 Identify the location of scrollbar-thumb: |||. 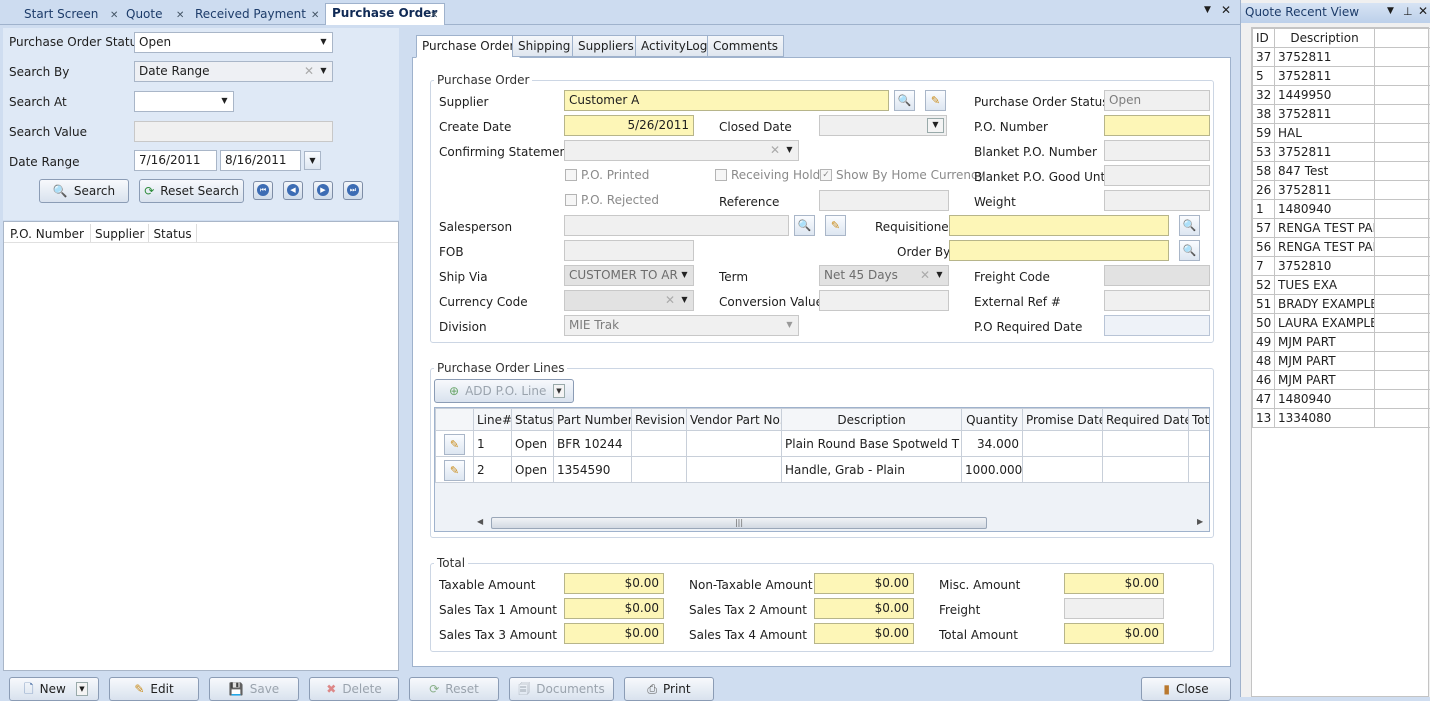
(739, 523).